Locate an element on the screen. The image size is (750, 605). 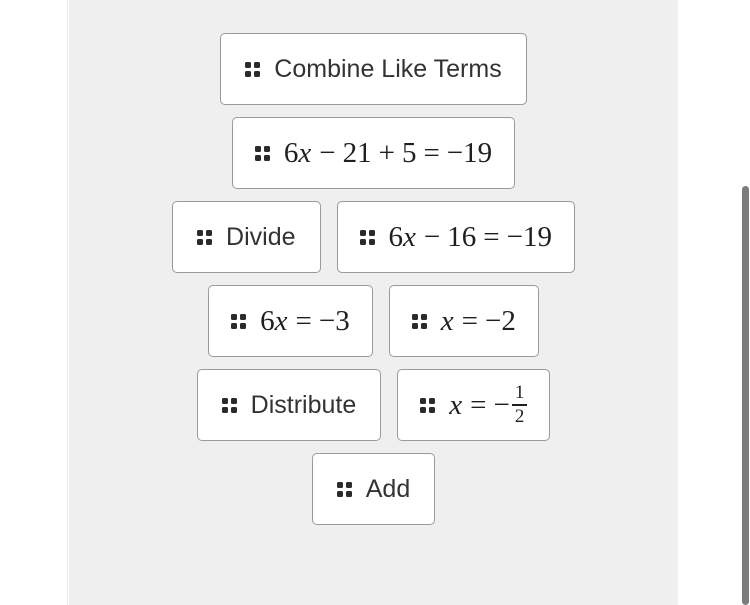
operator: + is located at coordinates (386, 152).